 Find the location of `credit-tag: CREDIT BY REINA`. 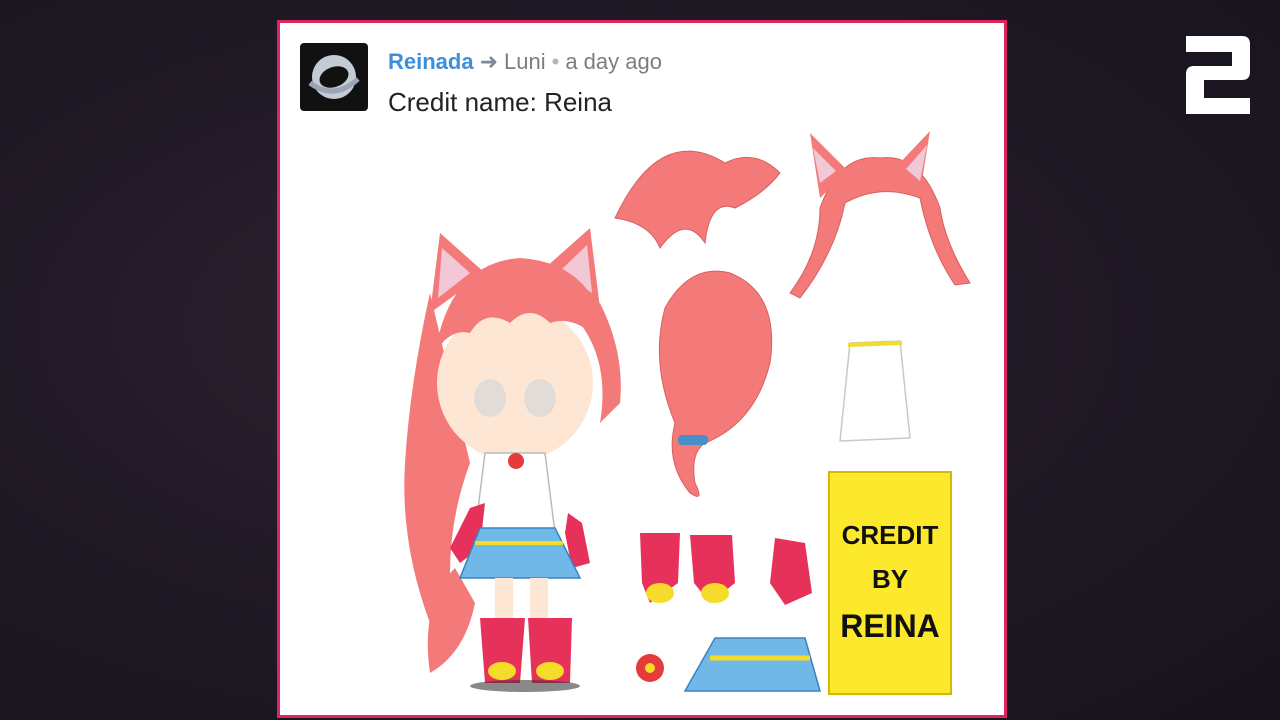

credit-tag: CREDIT BY REINA is located at coordinates (890, 583).